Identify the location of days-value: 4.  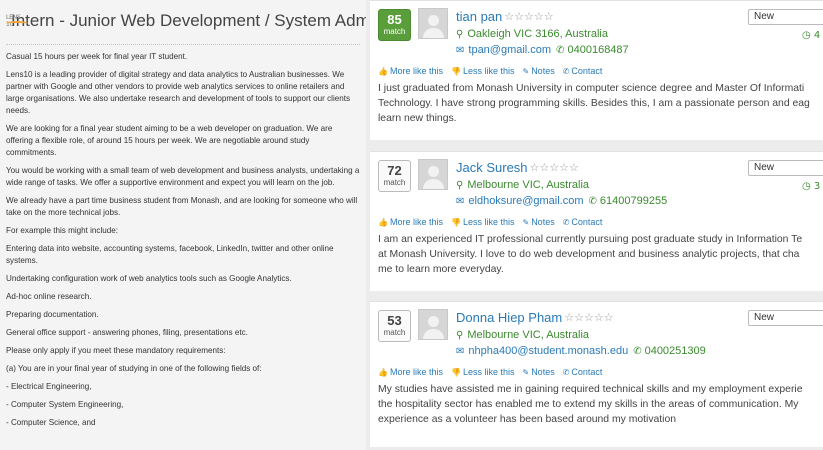
(817, 35).